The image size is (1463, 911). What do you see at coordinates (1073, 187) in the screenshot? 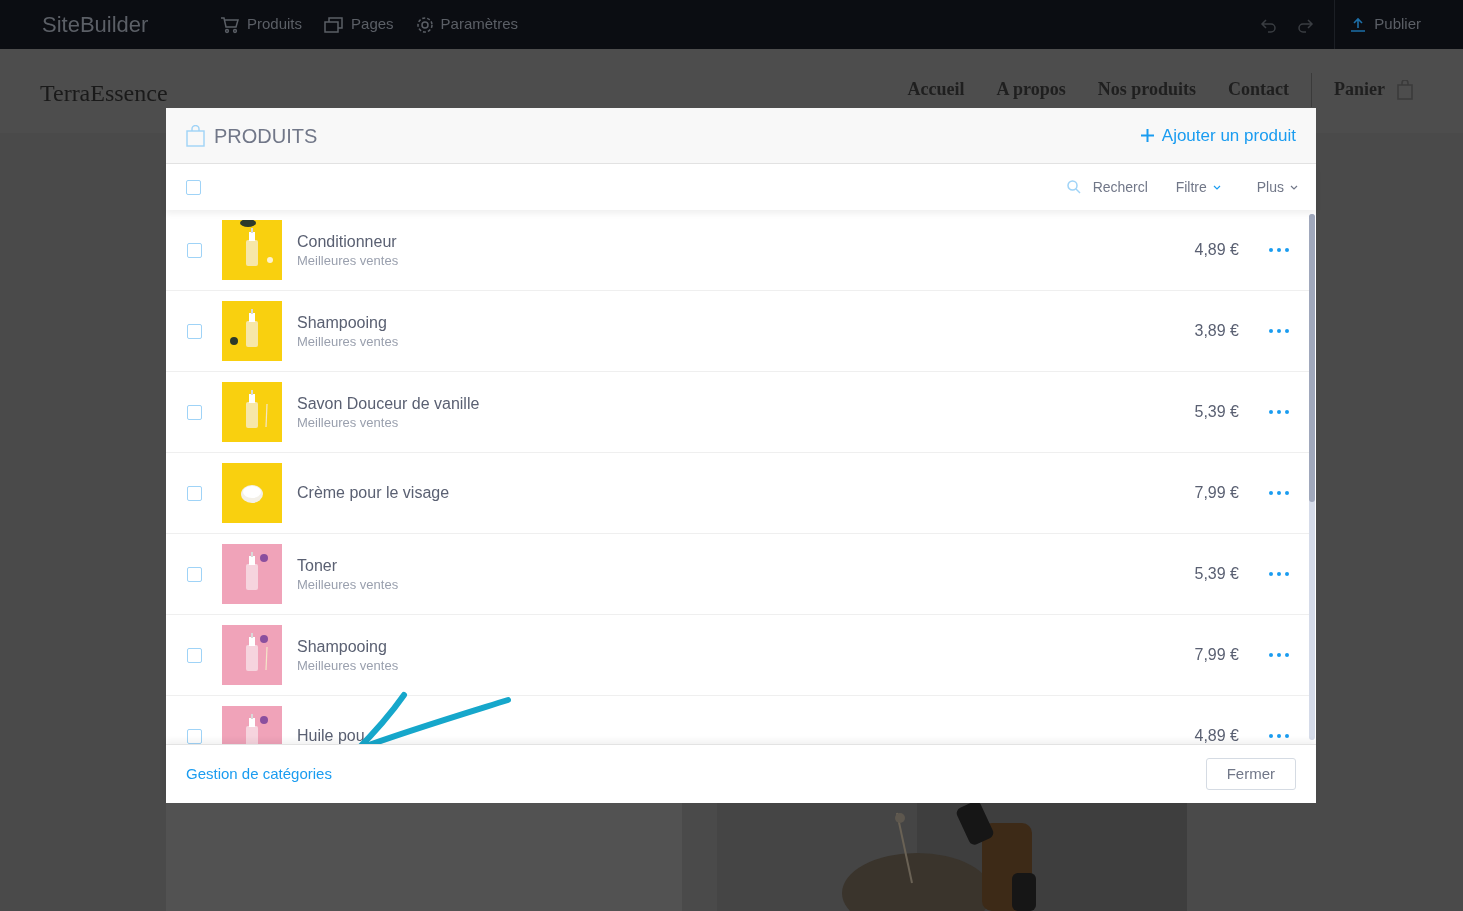
I see `search-icon` at bounding box center [1073, 187].